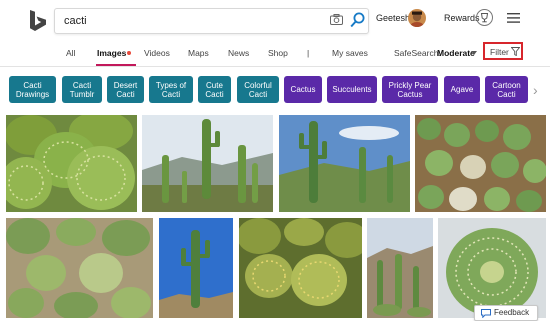 This screenshot has height=321, width=550. I want to click on barrel-cactus-image, so click(71, 163).